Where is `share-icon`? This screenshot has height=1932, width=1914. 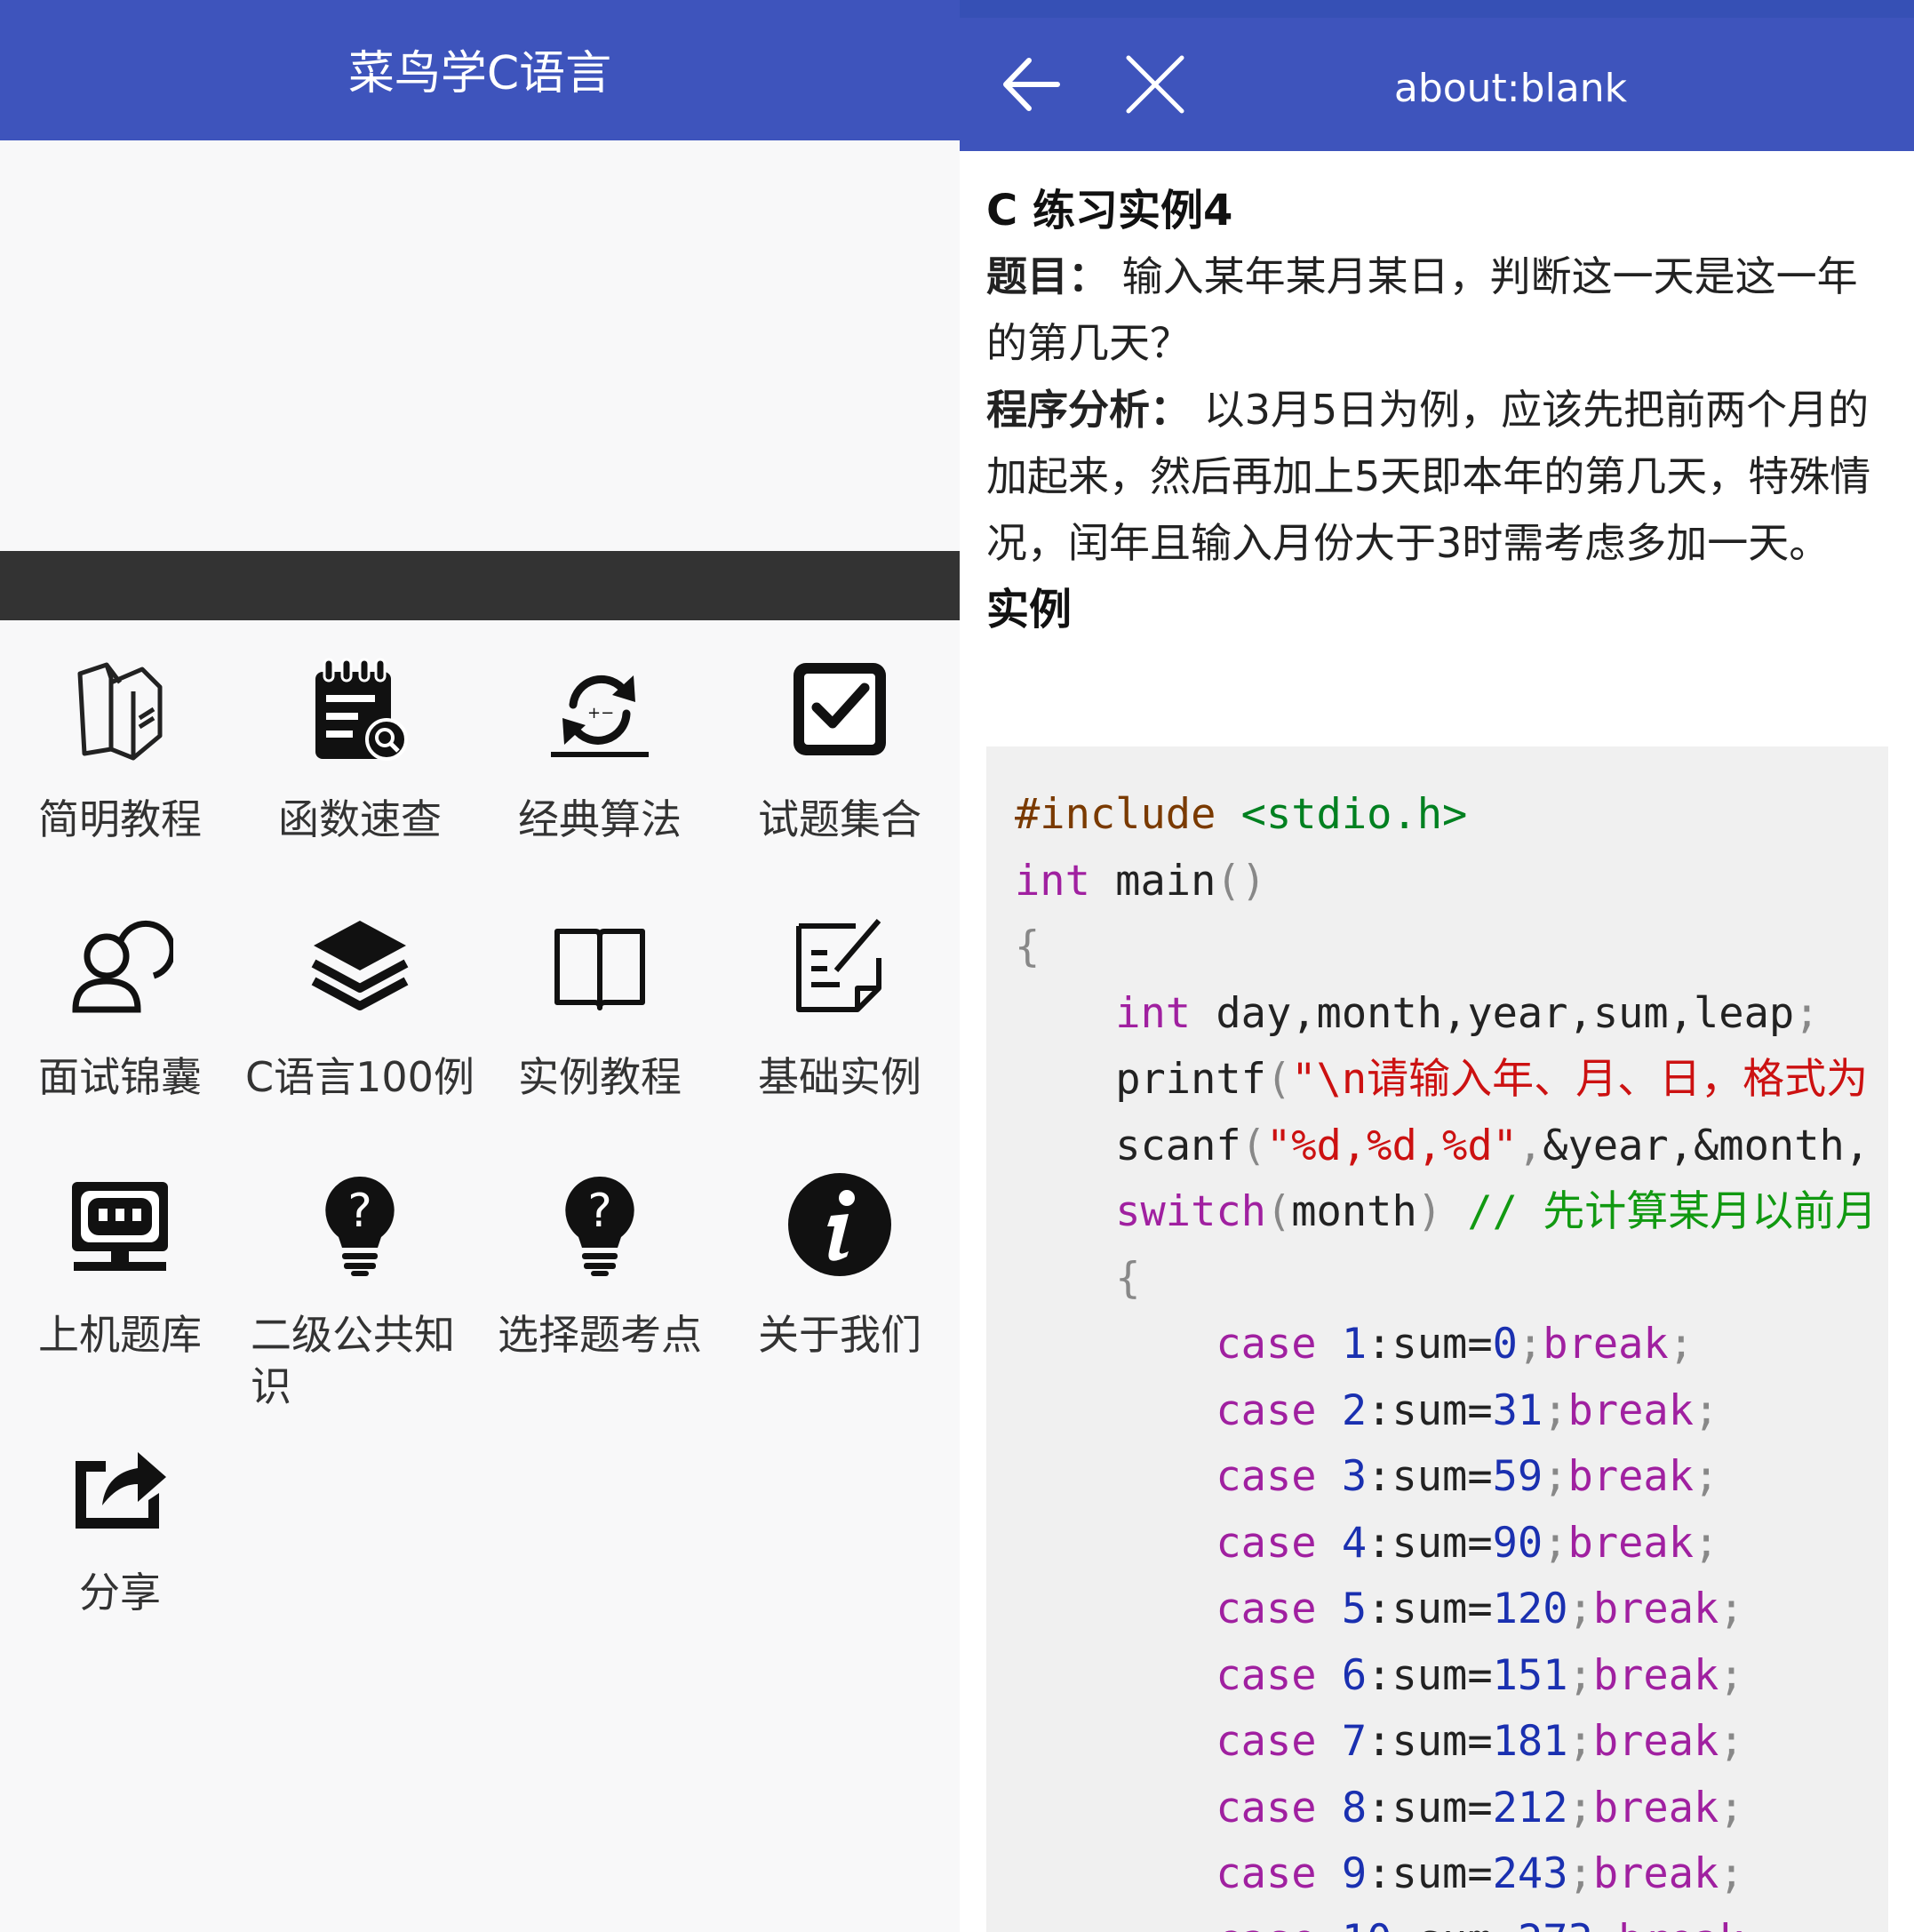 share-icon is located at coordinates (120, 1482).